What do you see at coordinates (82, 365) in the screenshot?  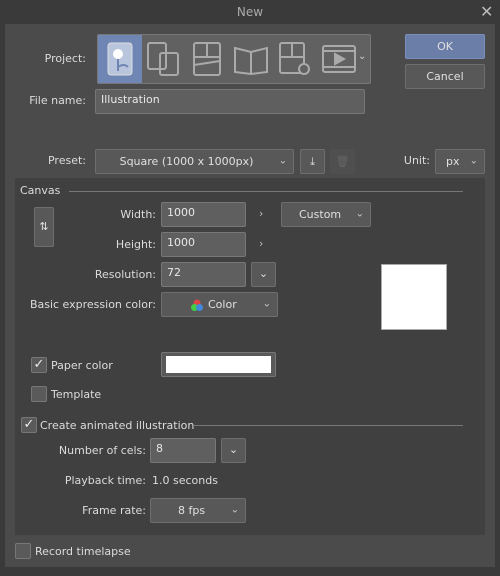 I see `paper-color-label: Paper color` at bounding box center [82, 365].